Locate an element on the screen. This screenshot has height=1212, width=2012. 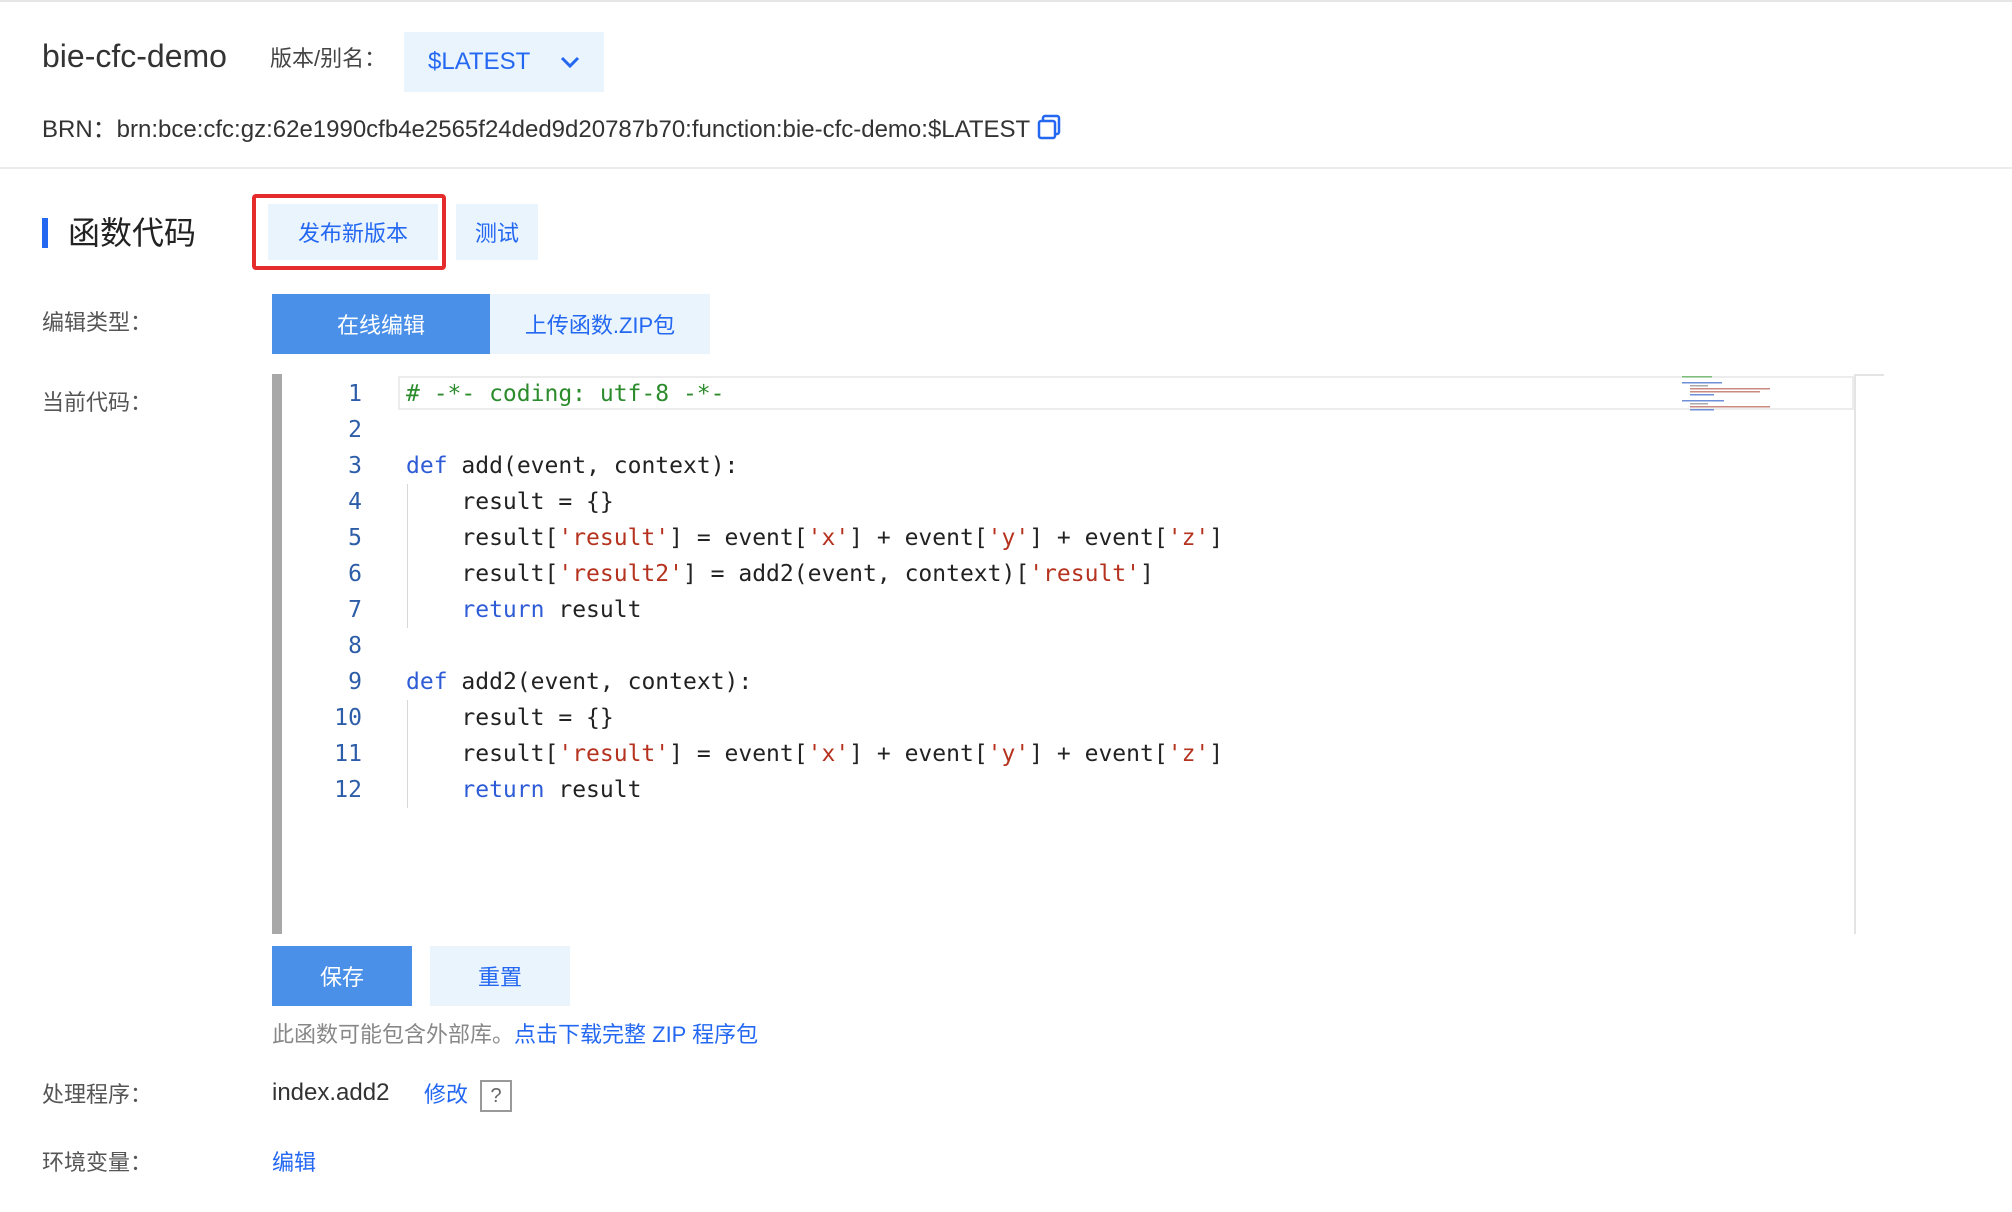
editor-left-border is located at coordinates (277, 654).